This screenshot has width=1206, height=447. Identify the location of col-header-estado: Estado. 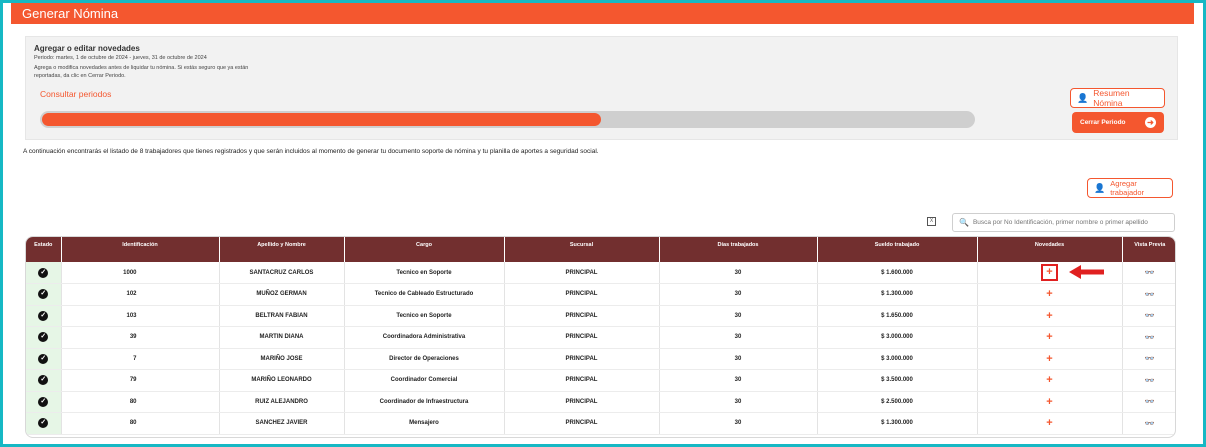
(44, 249).